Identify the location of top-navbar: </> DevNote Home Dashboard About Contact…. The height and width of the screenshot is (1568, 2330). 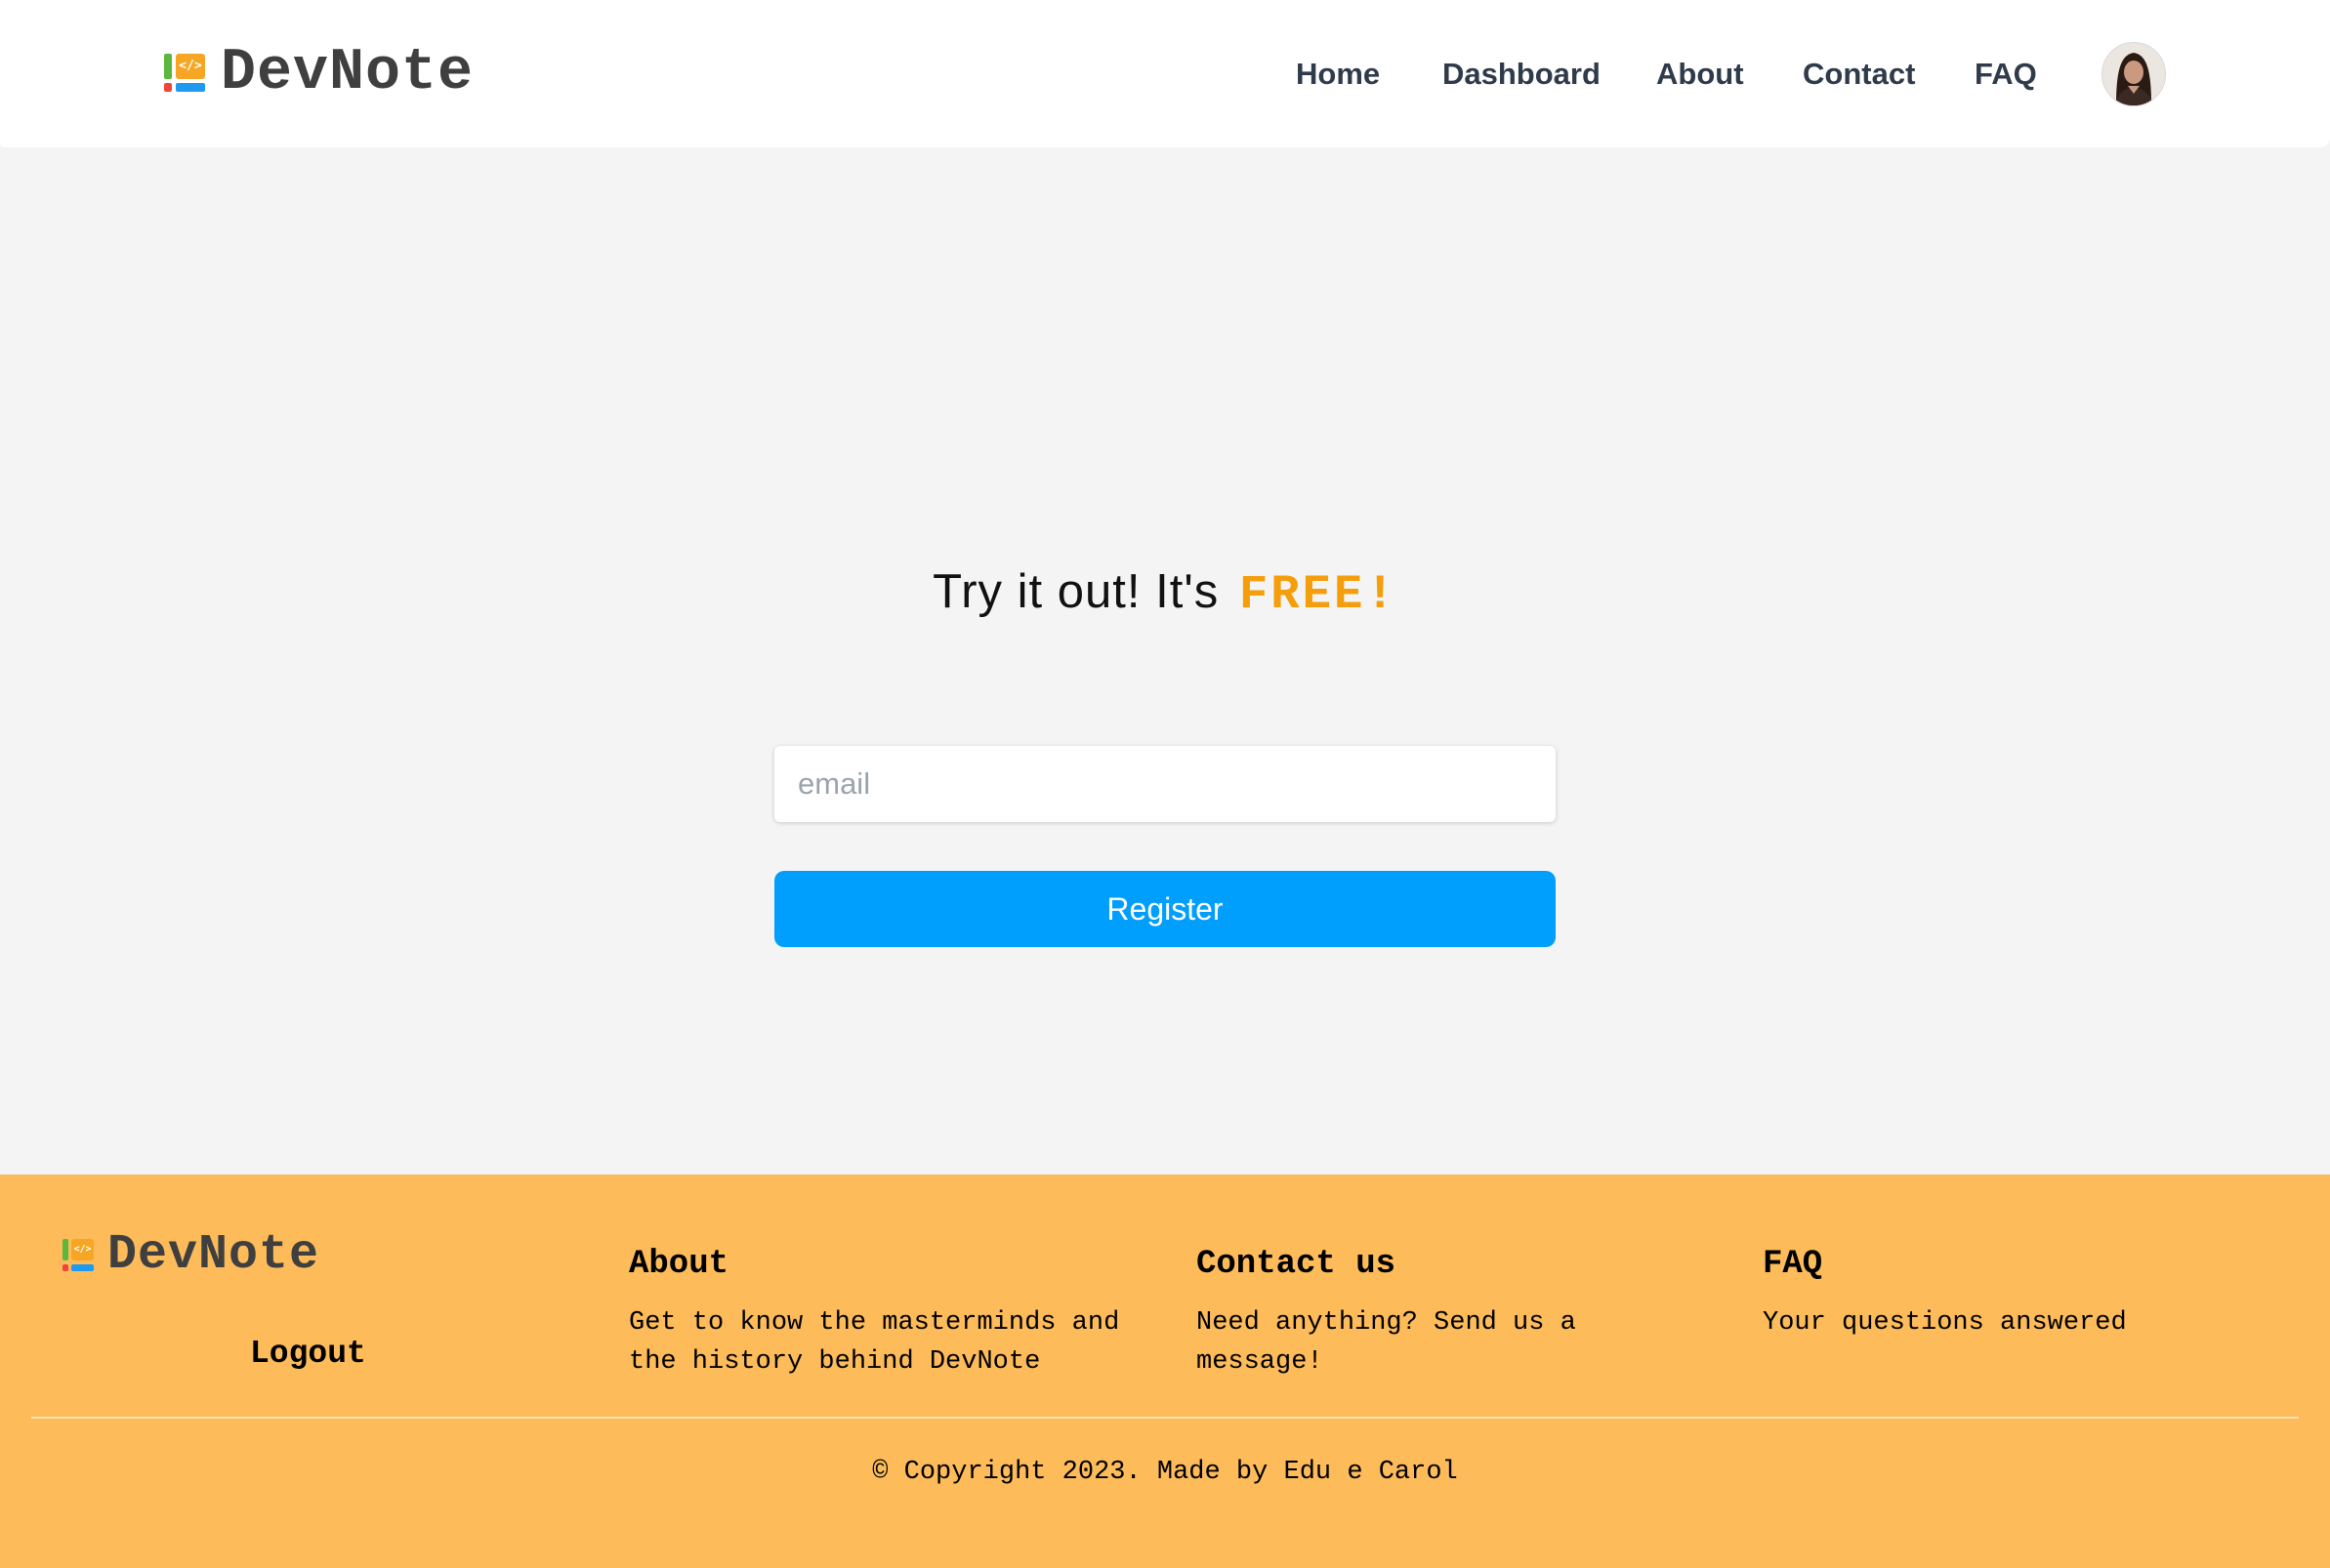
(1165, 73).